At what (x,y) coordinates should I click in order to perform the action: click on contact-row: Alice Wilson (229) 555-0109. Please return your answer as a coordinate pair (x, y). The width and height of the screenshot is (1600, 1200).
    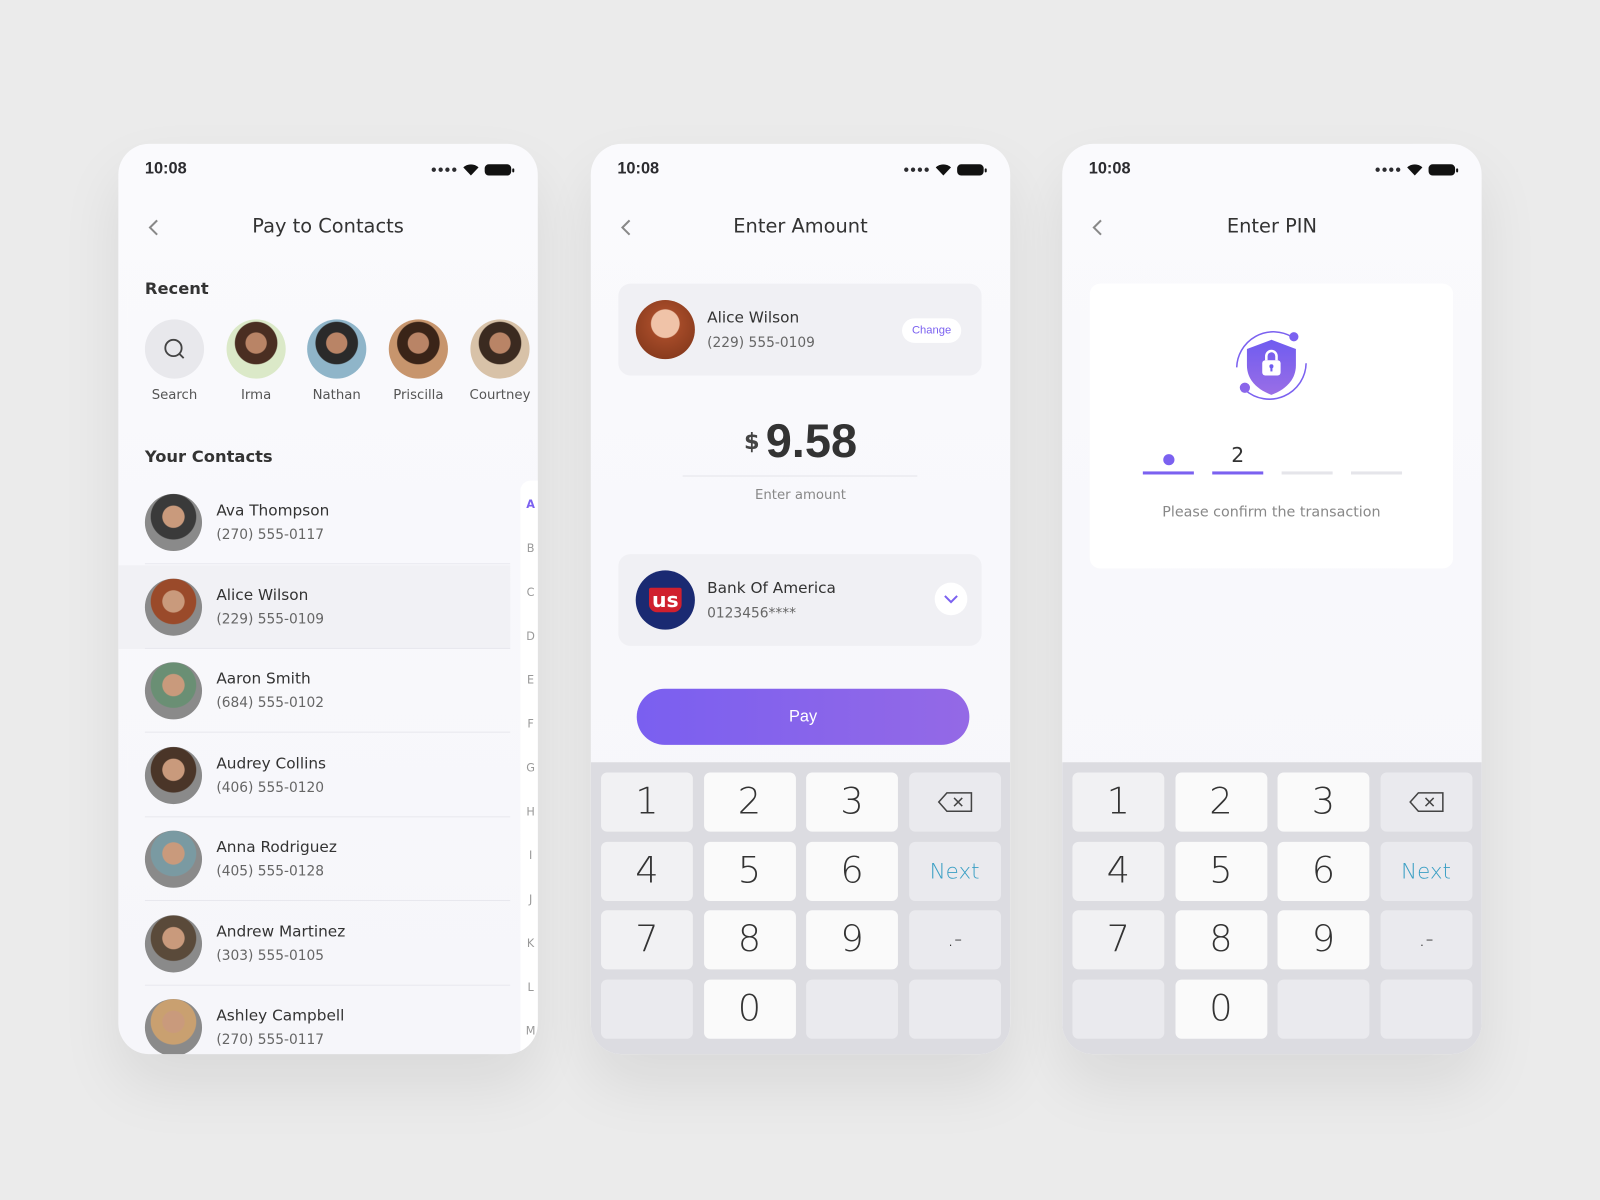
    Looking at the image, I should click on (314, 606).